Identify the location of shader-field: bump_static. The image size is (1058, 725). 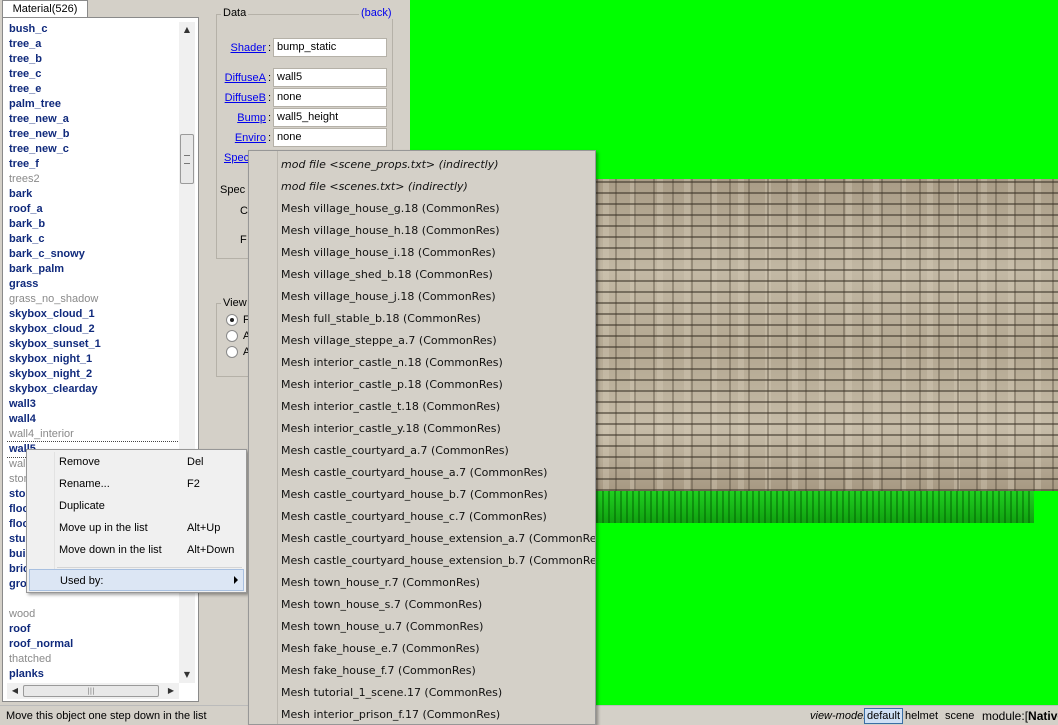
(330, 47).